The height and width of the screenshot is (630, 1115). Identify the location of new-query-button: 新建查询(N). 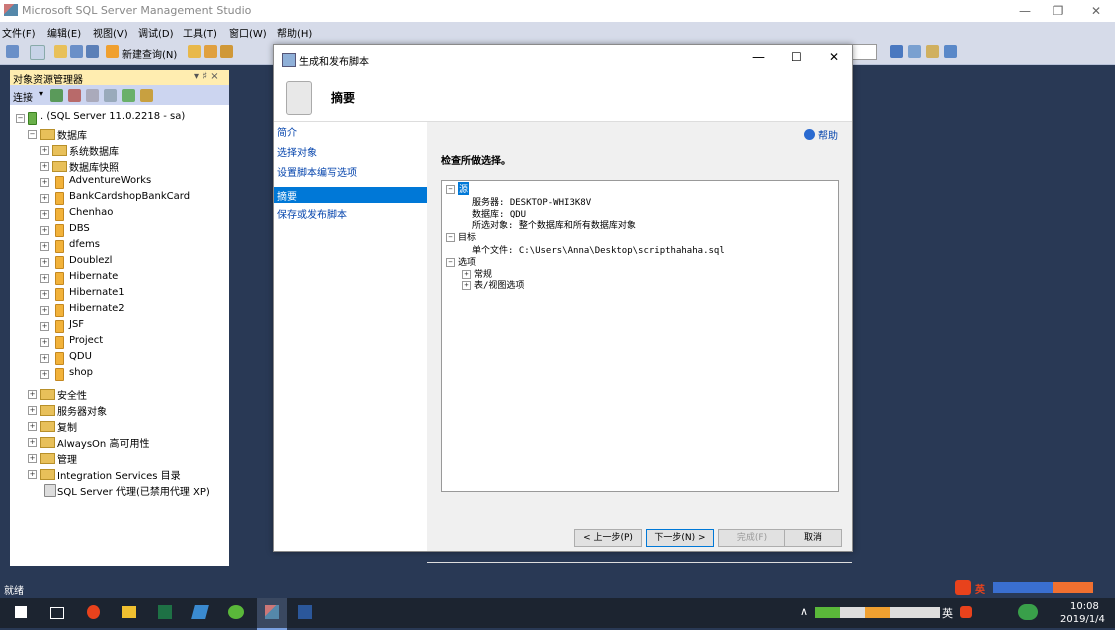
(149, 53).